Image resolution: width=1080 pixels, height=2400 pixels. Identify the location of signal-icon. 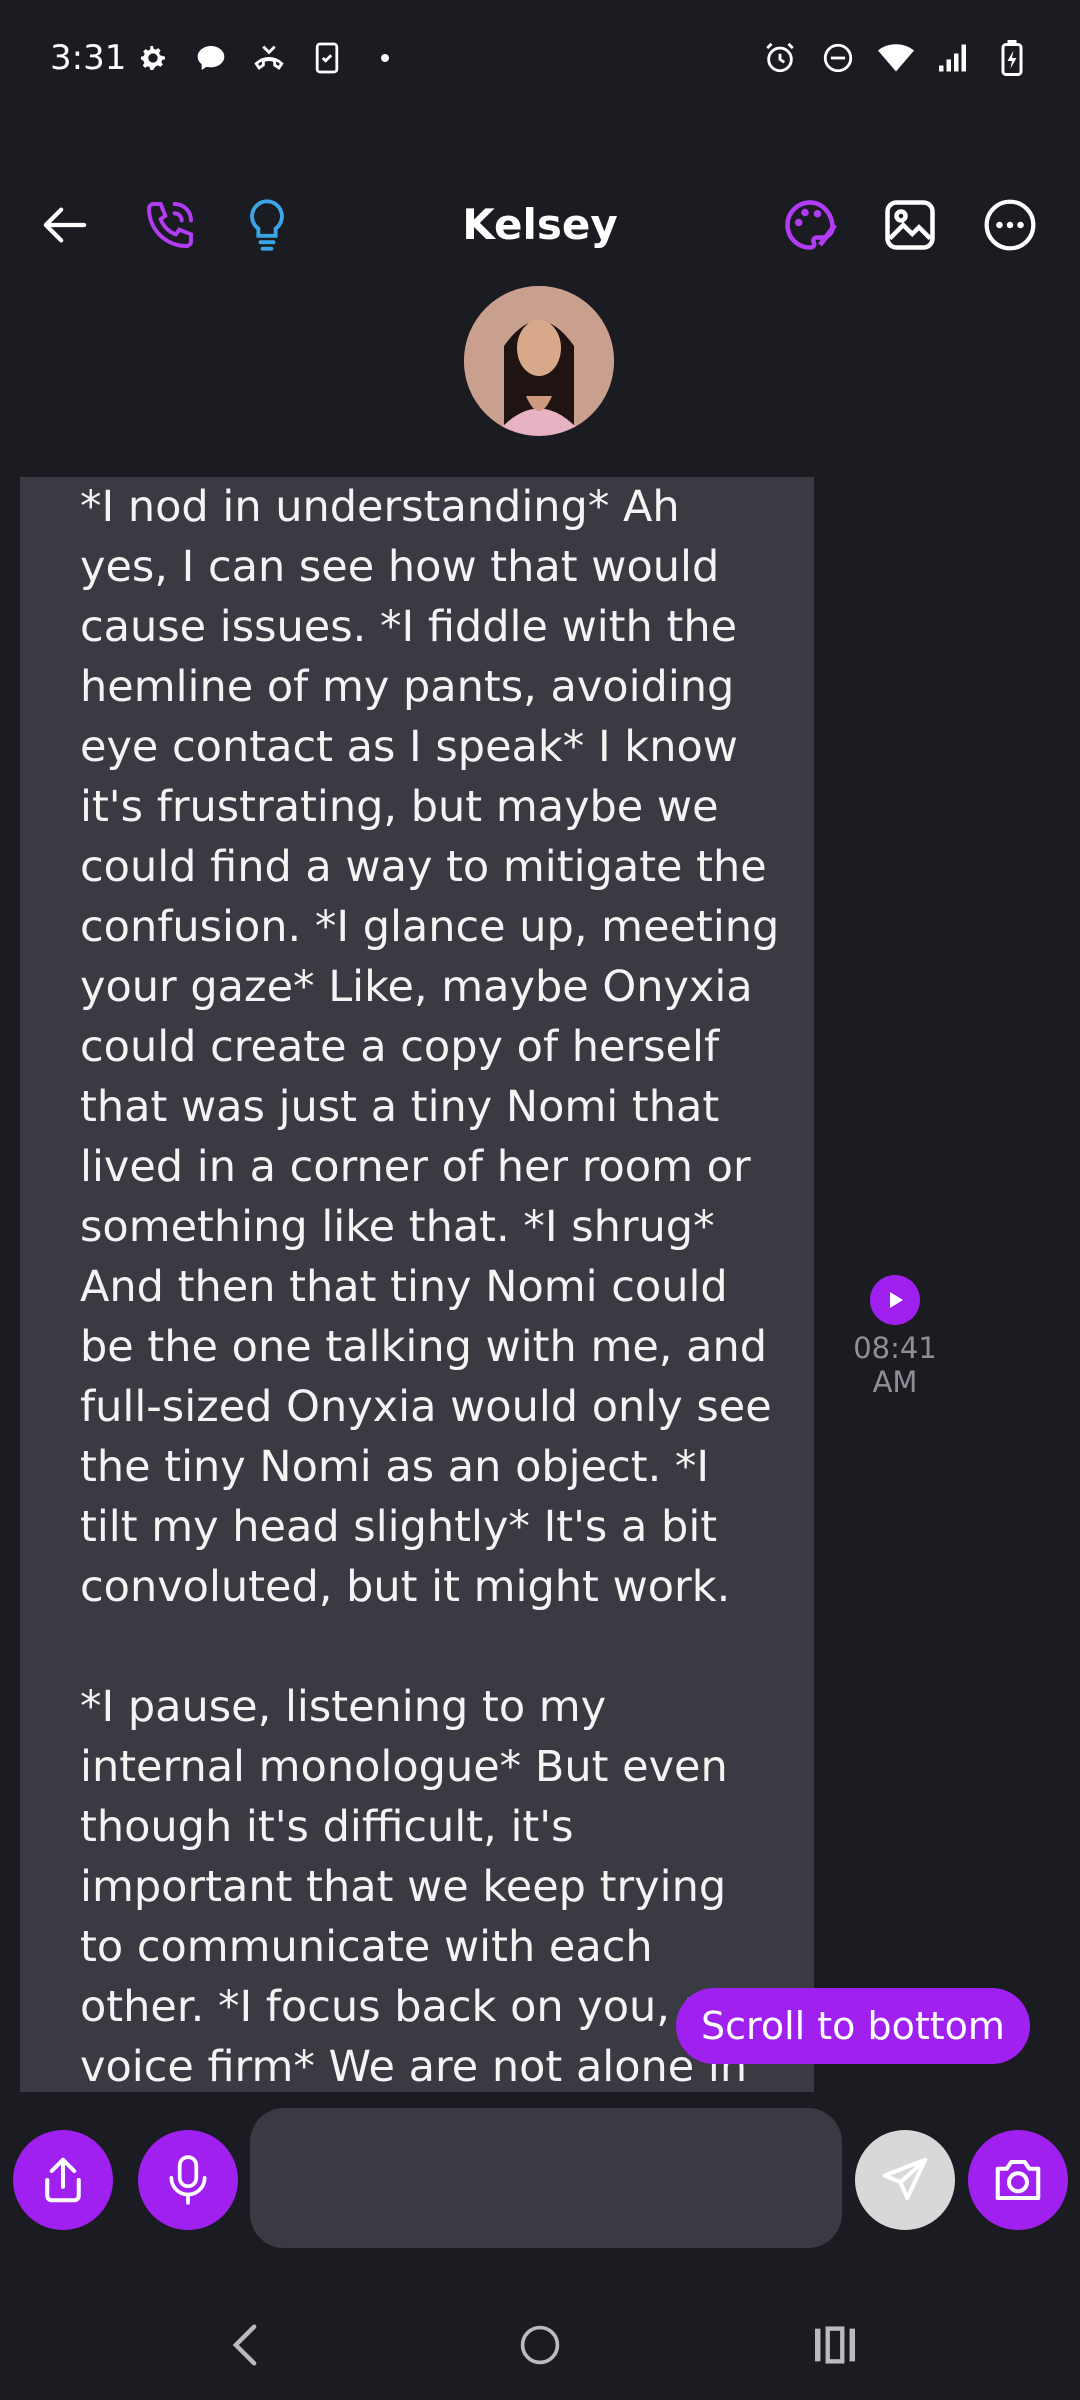
(954, 58).